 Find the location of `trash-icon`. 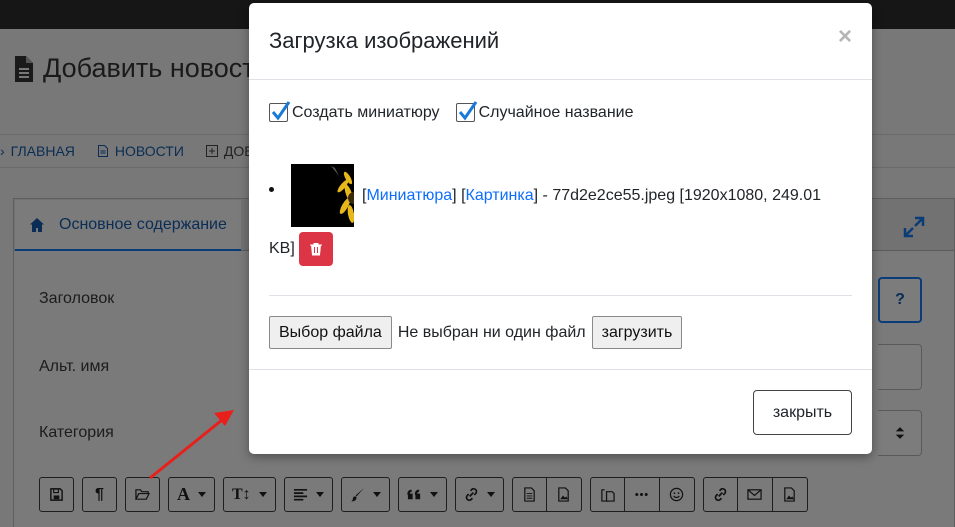

trash-icon is located at coordinates (315, 249).